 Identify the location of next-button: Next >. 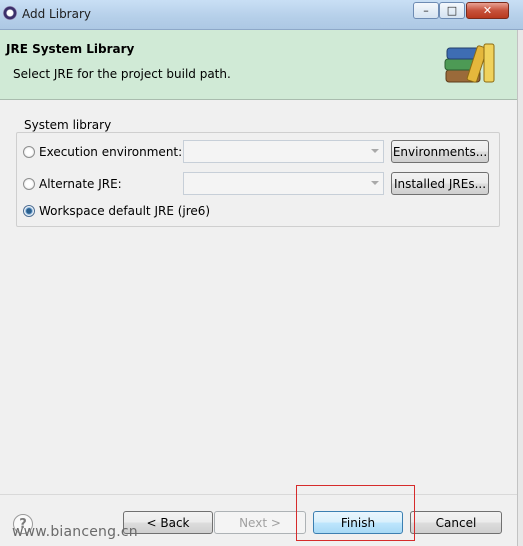
(260, 522).